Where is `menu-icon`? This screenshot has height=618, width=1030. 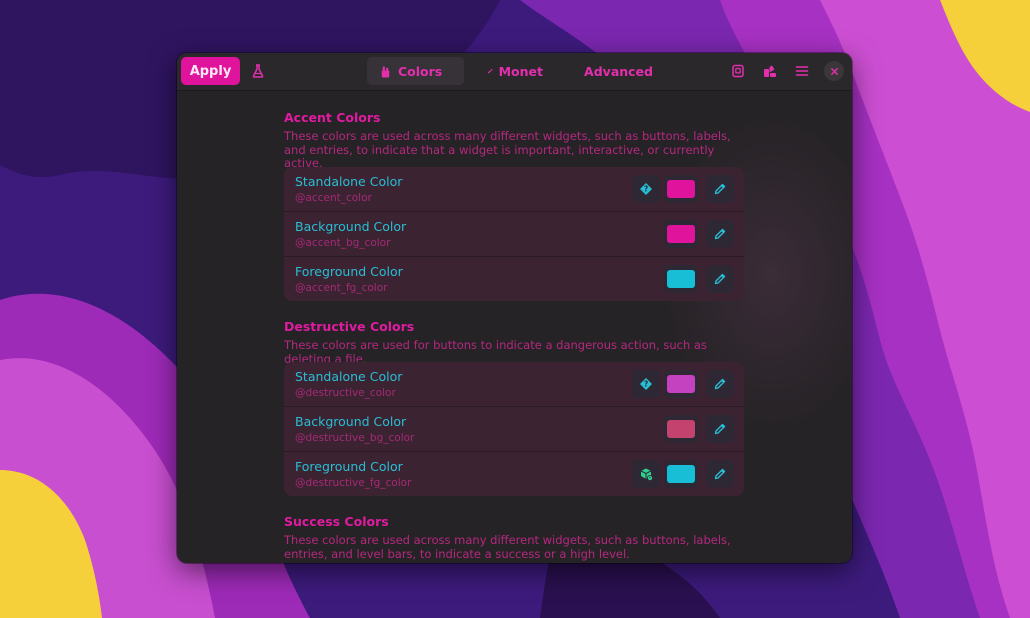
menu-icon is located at coordinates (802, 71).